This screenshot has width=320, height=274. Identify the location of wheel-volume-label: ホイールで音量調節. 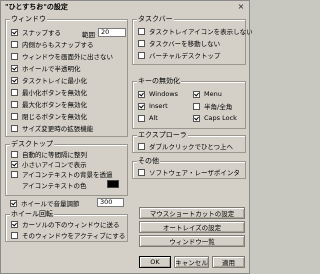
(50, 204).